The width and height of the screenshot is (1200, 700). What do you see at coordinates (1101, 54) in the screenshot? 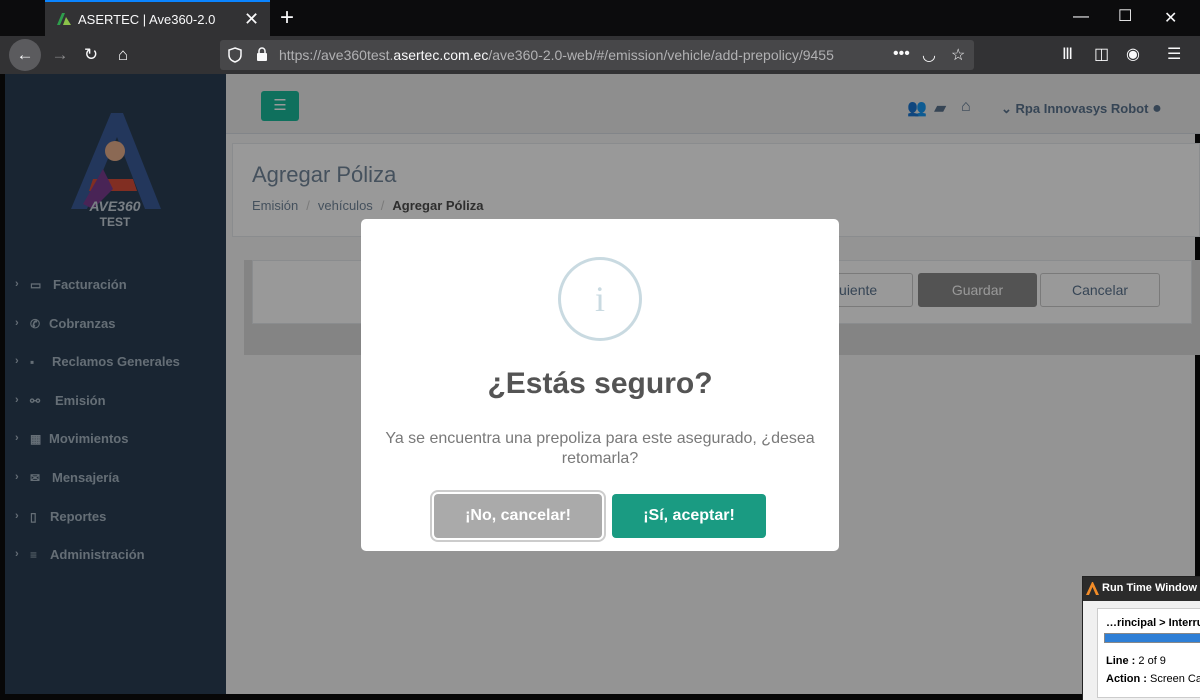
I see `sidebar-toggle-icon: ◫` at bounding box center [1101, 54].